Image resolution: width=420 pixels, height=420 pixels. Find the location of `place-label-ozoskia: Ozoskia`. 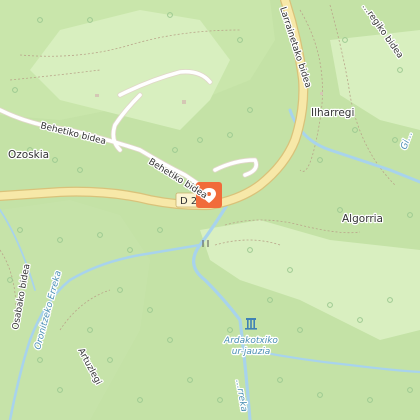

place-label-ozoskia: Ozoskia is located at coordinates (28, 155).